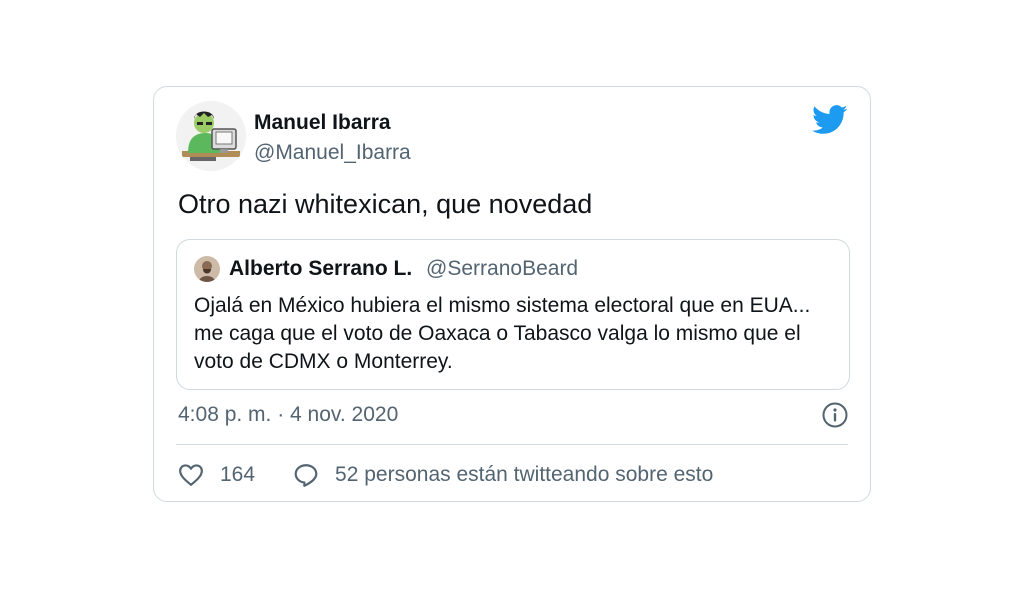 This screenshot has height=600, width=1024. I want to click on tweet-timestamp: 4:08 p. m. · 4 nov. 2020, so click(288, 415).